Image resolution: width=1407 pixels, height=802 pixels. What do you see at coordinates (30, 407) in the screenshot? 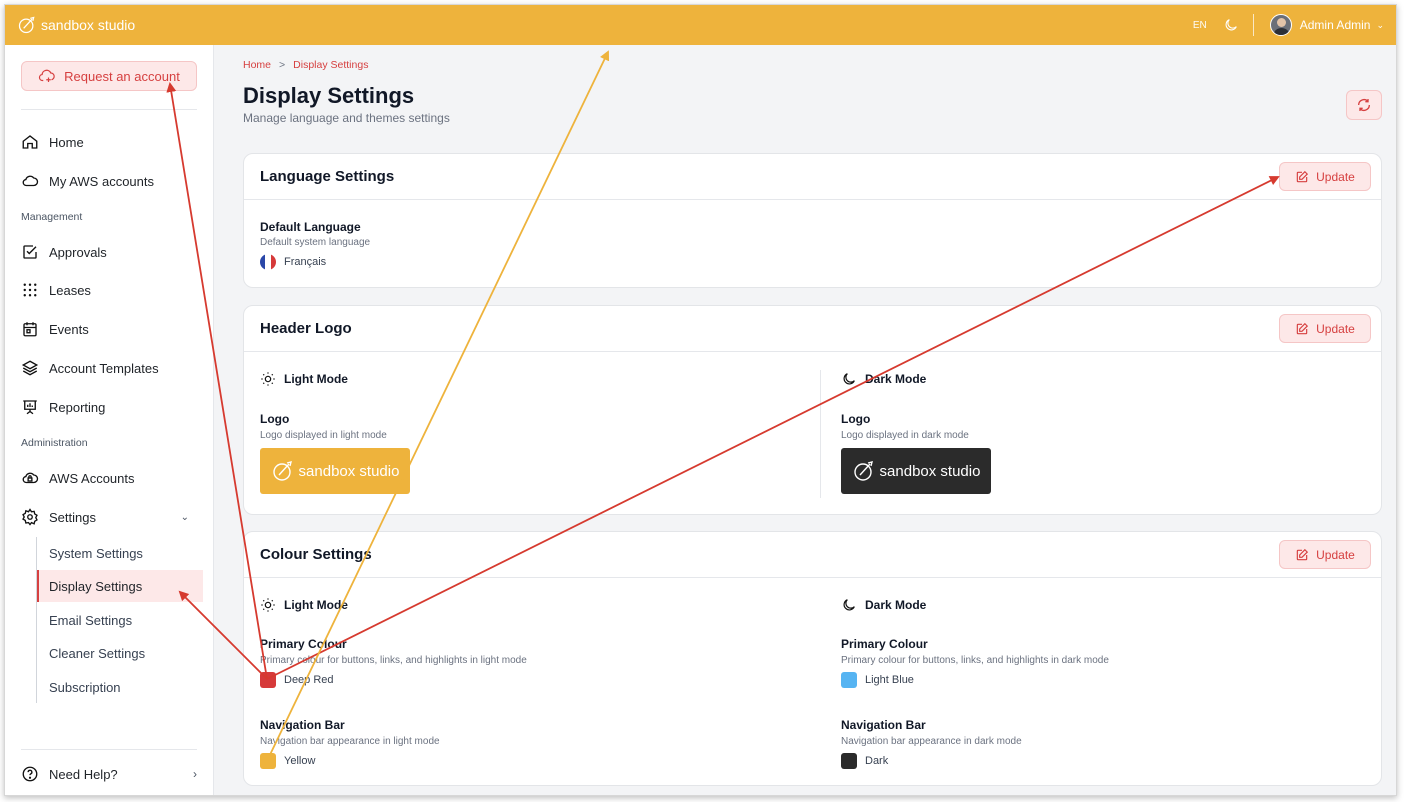
I see `presentation-icon` at bounding box center [30, 407].